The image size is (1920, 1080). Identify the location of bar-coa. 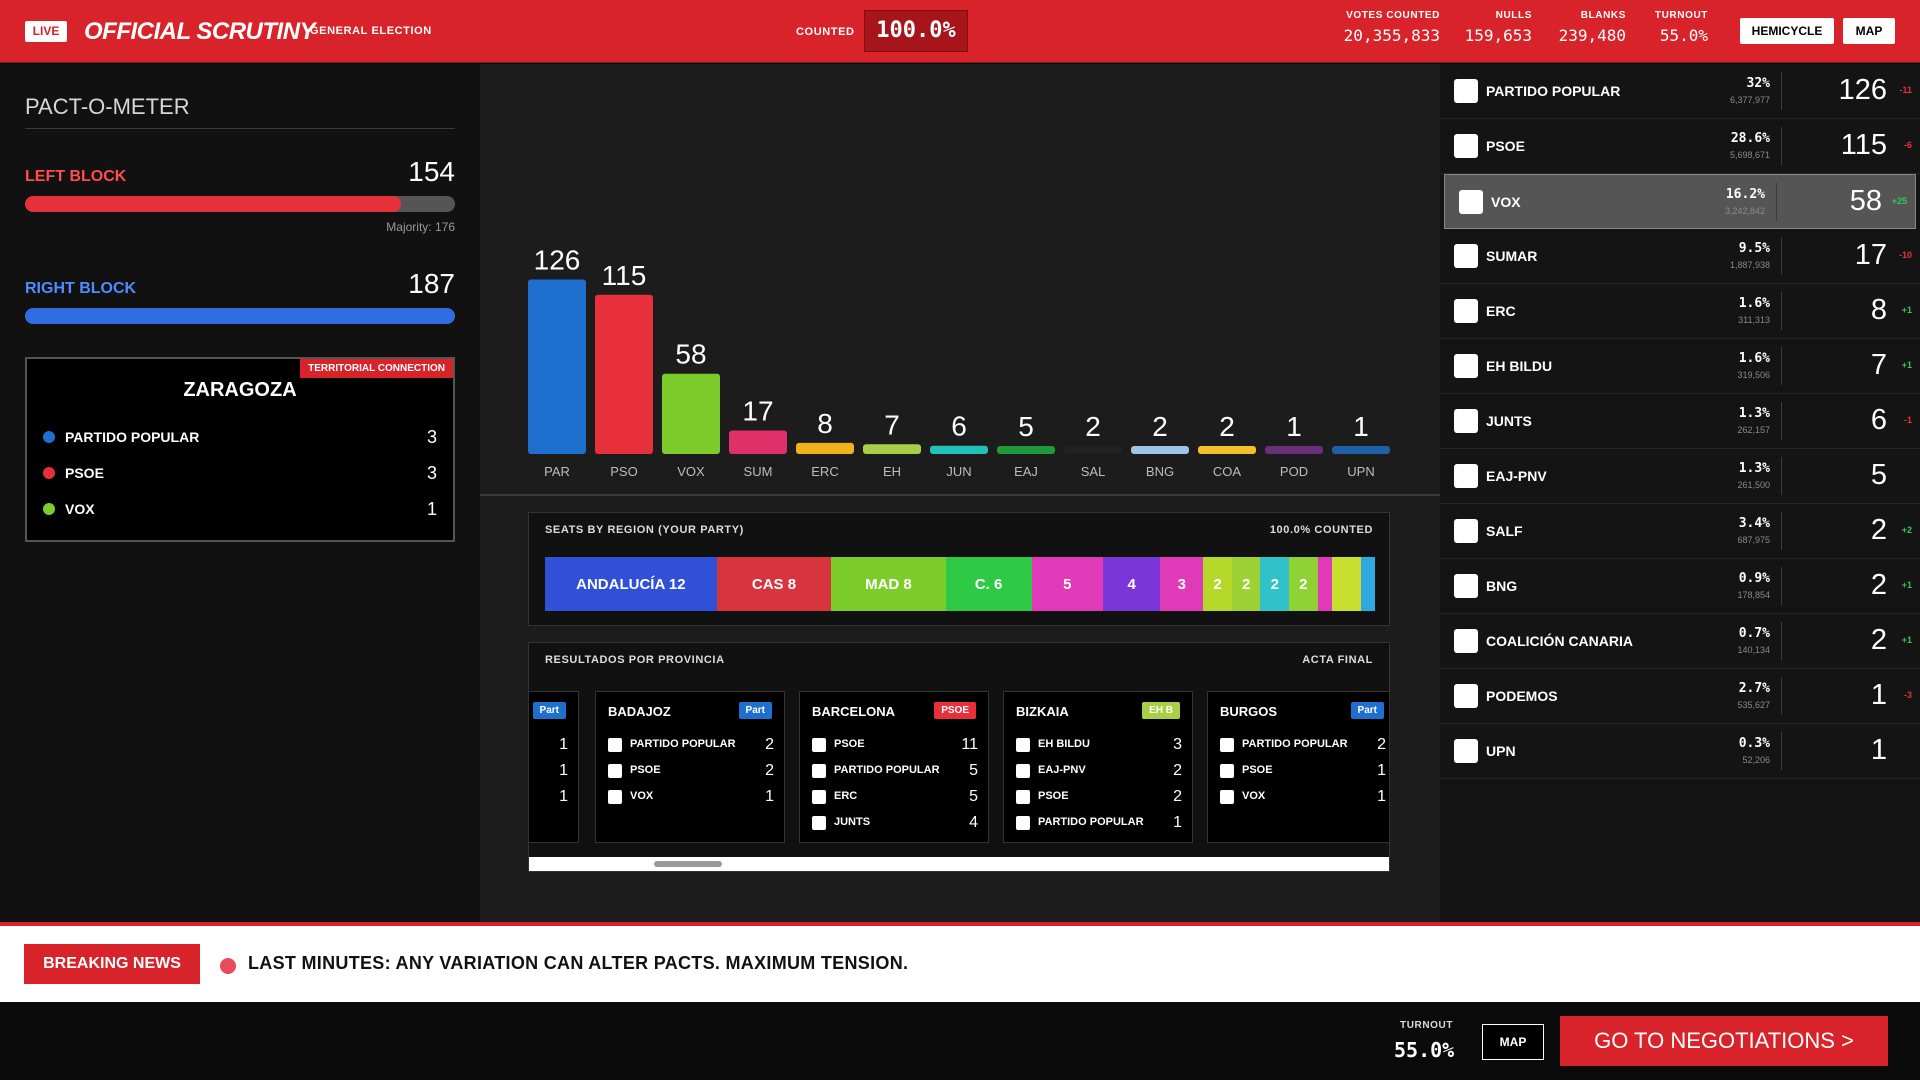
(1227, 450).